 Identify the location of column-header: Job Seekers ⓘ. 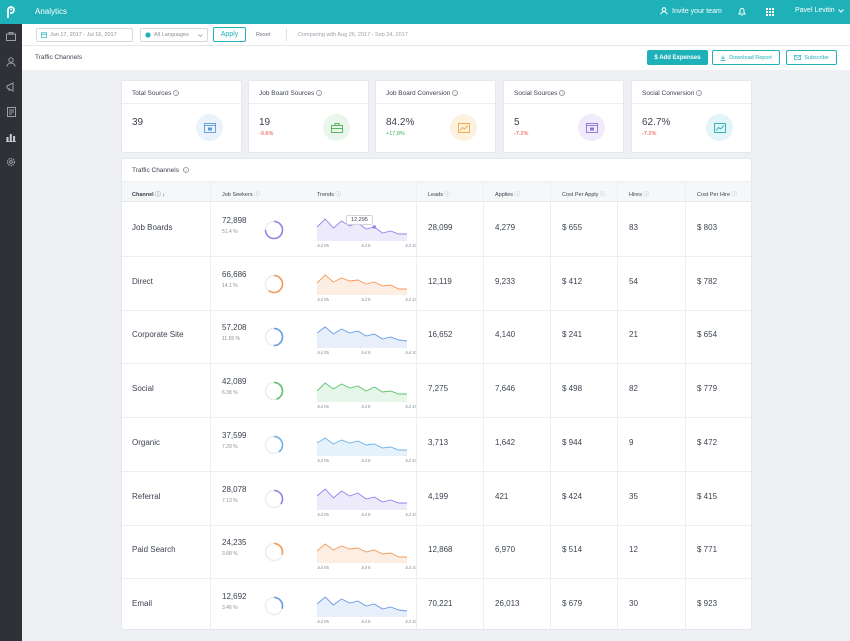
(241, 194).